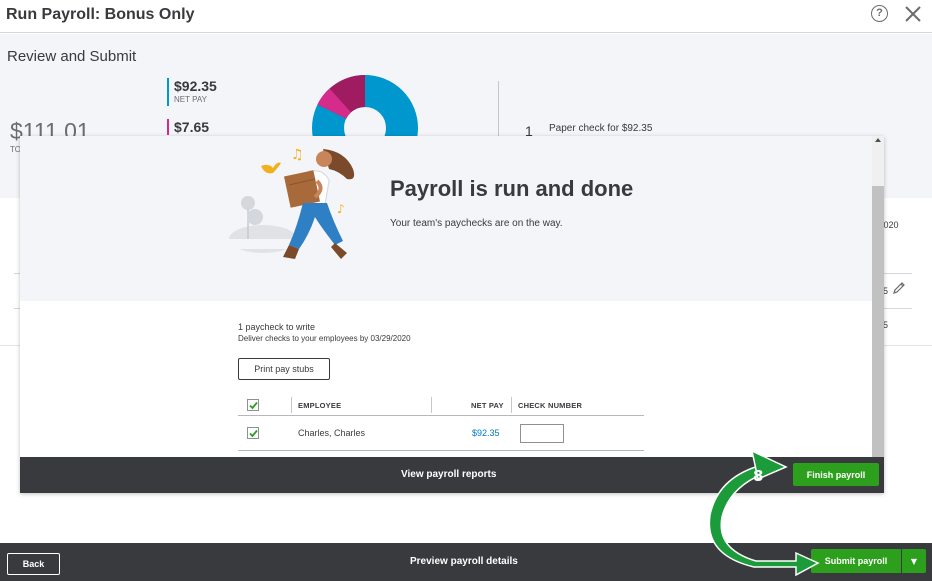 The height and width of the screenshot is (581, 932). What do you see at coordinates (72, 56) in the screenshot?
I see `summary-heading: Review and Submit` at bounding box center [72, 56].